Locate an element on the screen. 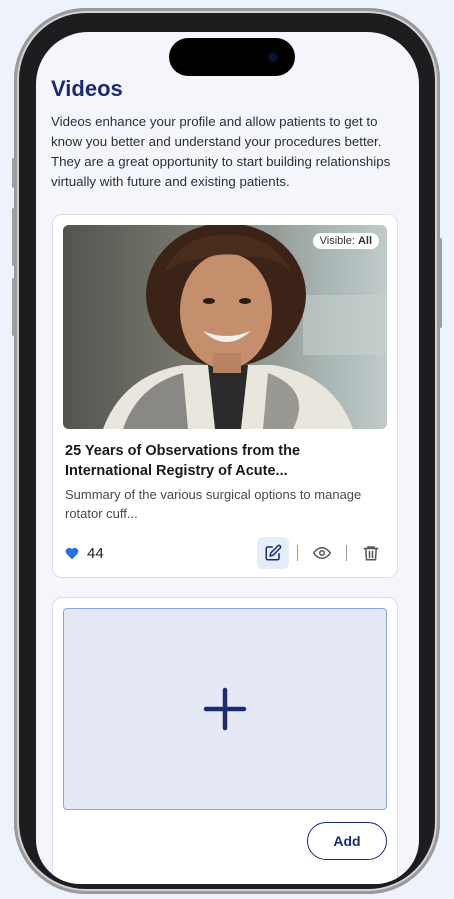 This screenshot has width=454, height=899. volume-up-button is located at coordinates (14, 237).